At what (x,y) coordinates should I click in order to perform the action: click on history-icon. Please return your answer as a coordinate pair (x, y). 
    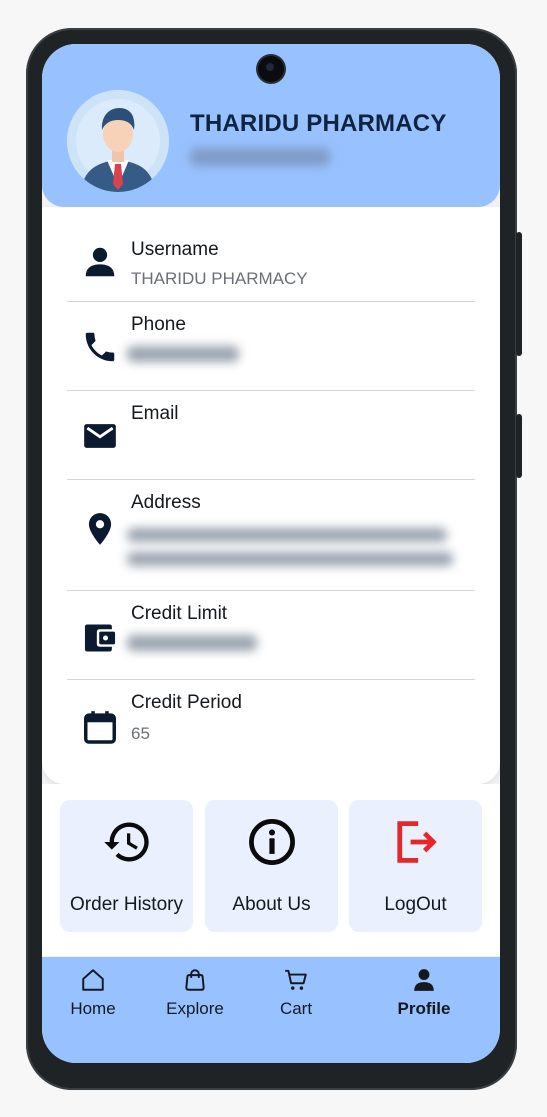
    Looking at the image, I should click on (126, 842).